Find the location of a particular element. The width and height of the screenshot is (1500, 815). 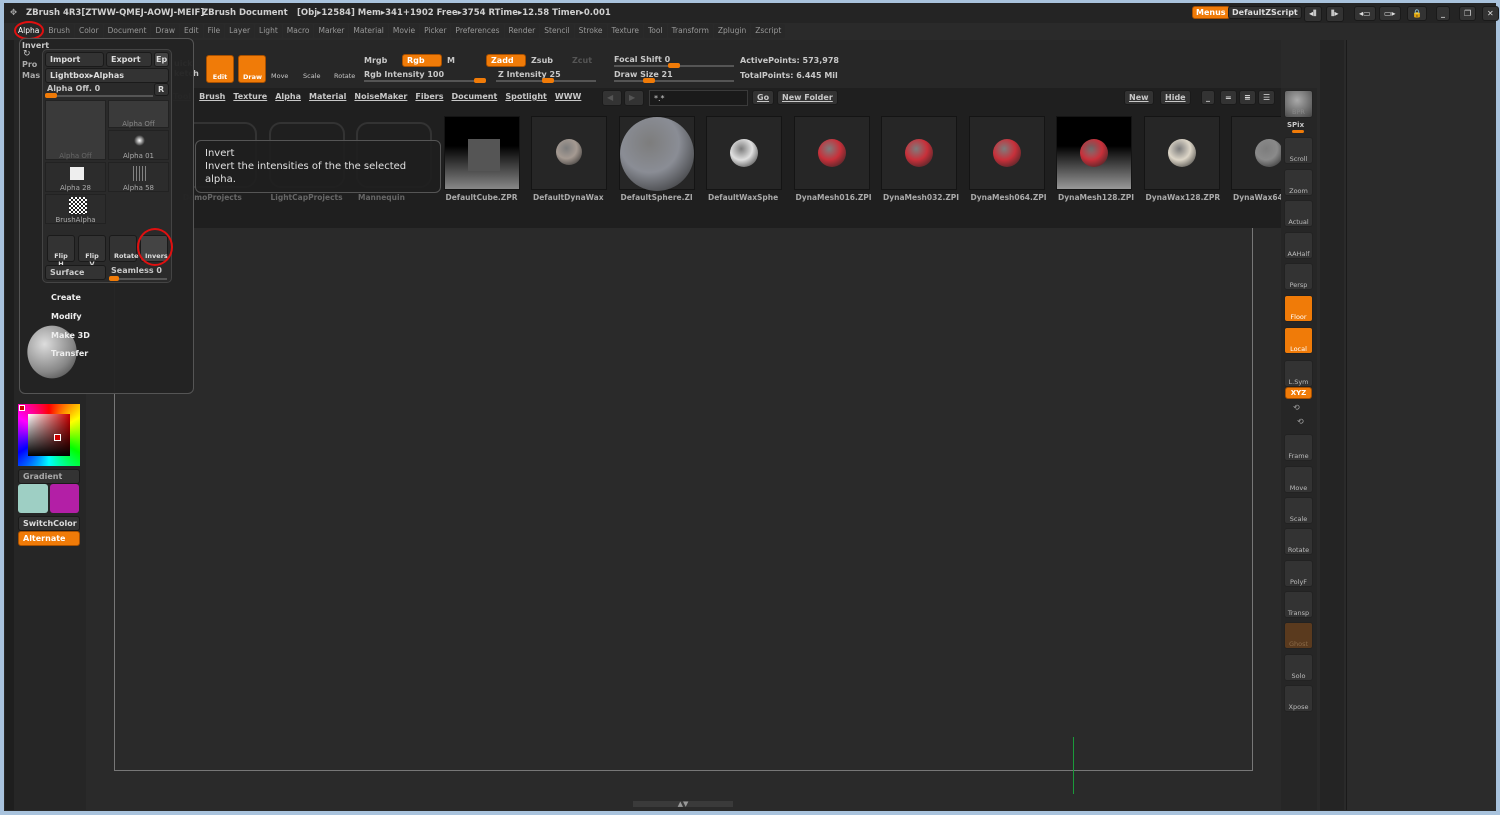

lock-icon: 🔒 is located at coordinates (1417, 13).